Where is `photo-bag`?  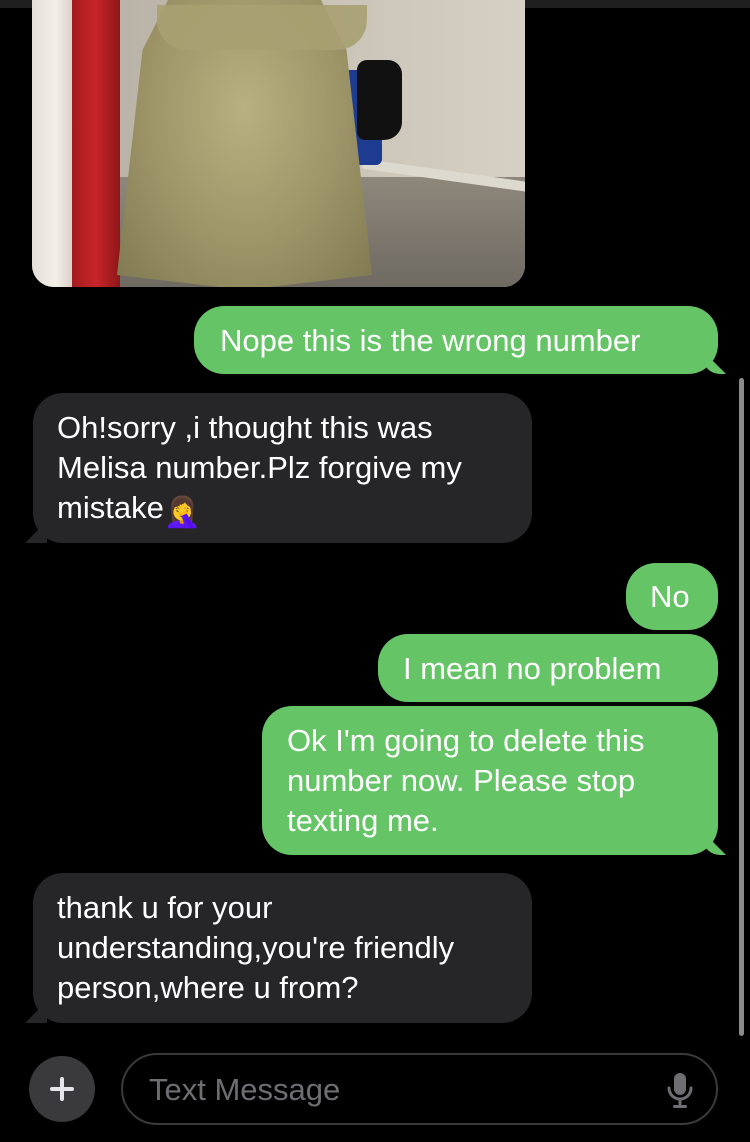 photo-bag is located at coordinates (379, 100).